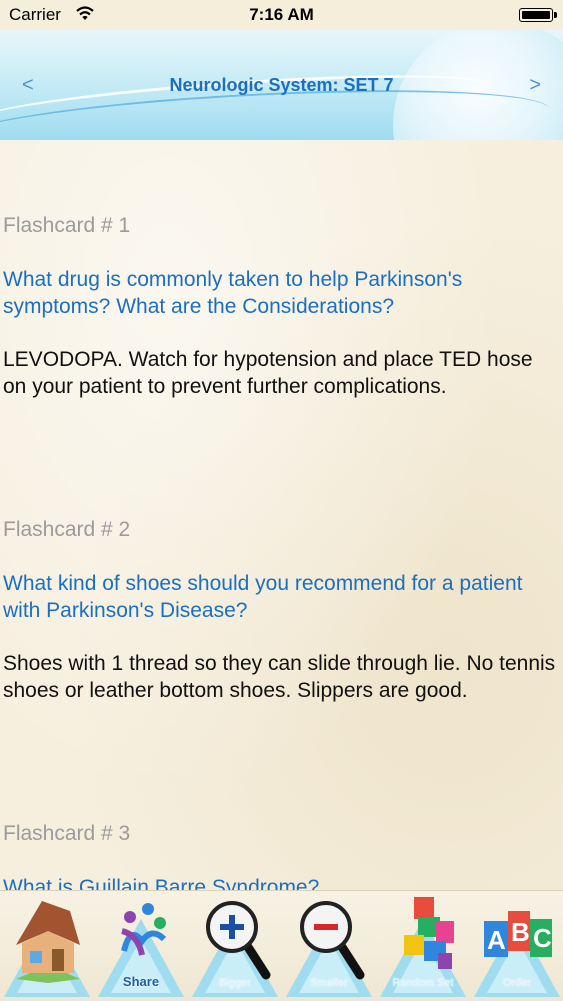  Describe the element at coordinates (535, 85) in the screenshot. I see `forward-arrow-icon: >` at that location.